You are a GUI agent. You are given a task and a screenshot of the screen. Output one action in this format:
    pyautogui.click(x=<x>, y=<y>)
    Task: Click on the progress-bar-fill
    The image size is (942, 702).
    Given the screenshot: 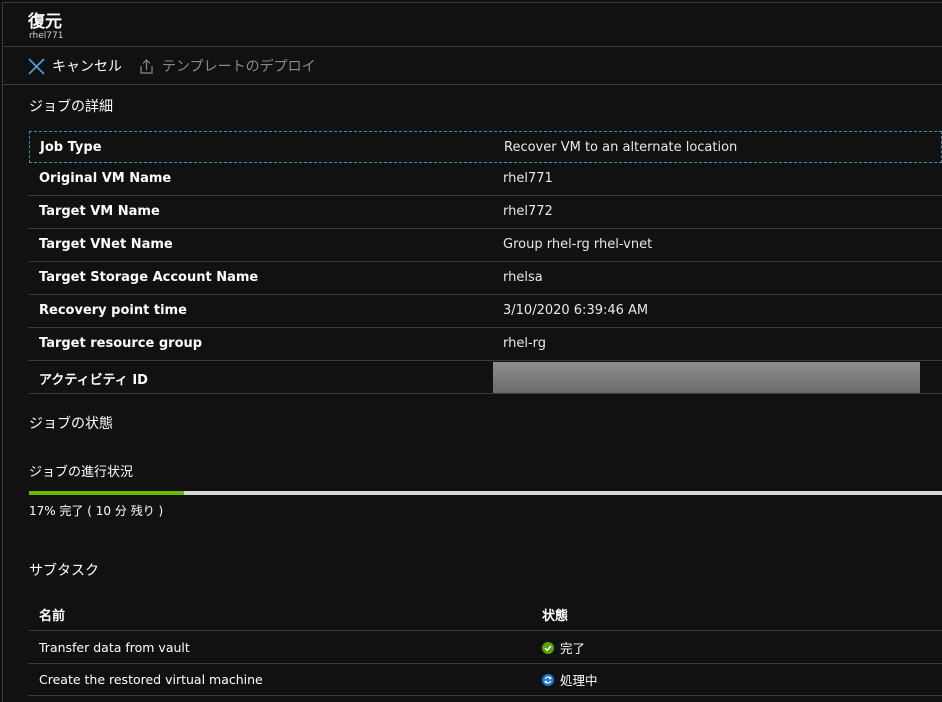 What is the action you would take?
    pyautogui.click(x=107, y=493)
    